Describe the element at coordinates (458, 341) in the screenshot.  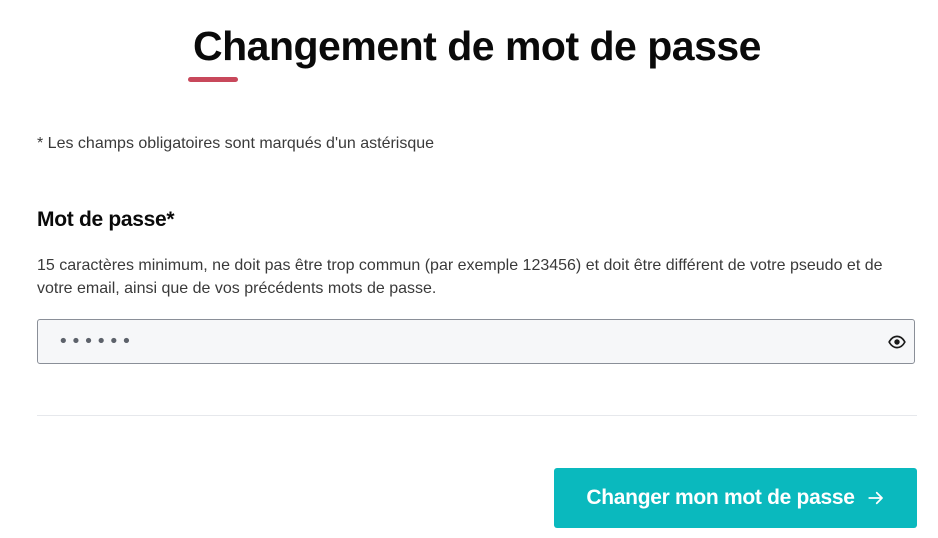
I see `password-input` at that location.